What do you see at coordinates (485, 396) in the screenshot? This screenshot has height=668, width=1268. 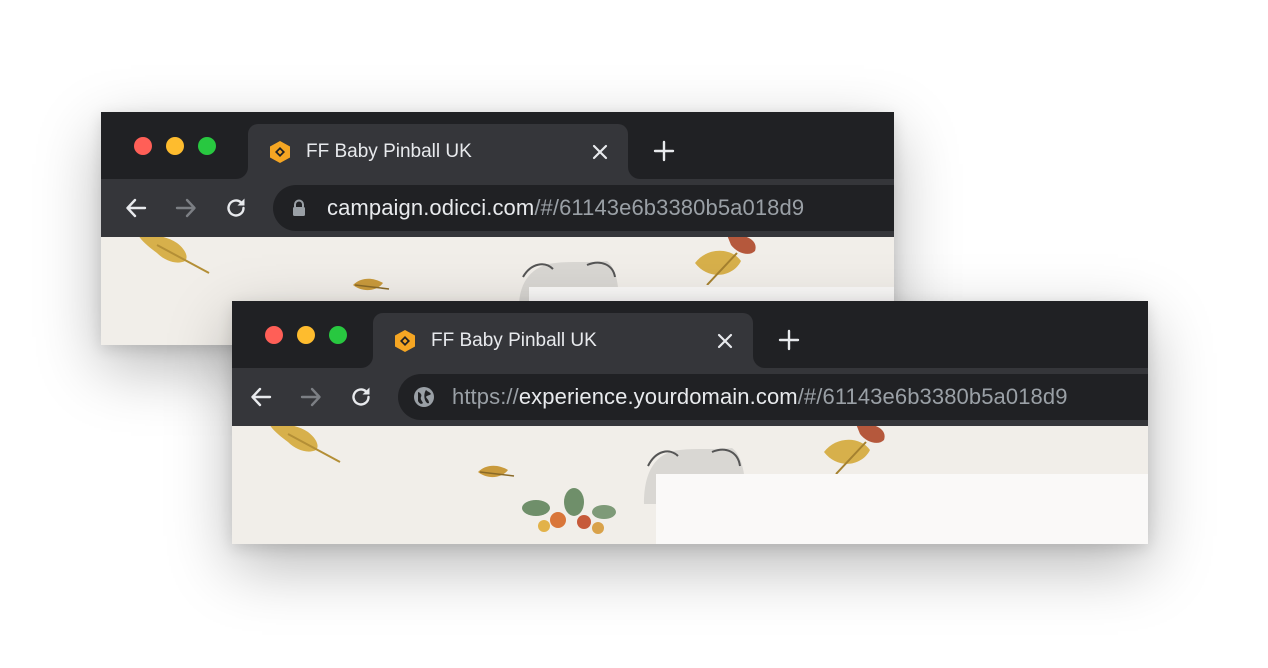 I see `url-scheme: https://` at bounding box center [485, 396].